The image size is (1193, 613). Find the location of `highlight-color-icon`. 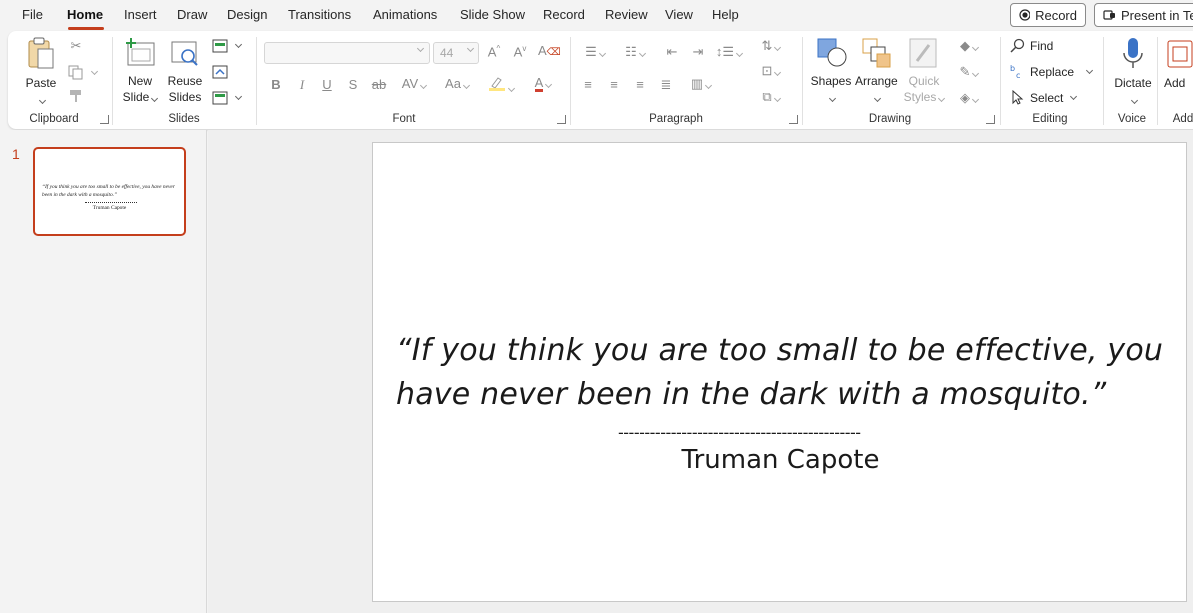

highlight-color-icon is located at coordinates (501, 84).